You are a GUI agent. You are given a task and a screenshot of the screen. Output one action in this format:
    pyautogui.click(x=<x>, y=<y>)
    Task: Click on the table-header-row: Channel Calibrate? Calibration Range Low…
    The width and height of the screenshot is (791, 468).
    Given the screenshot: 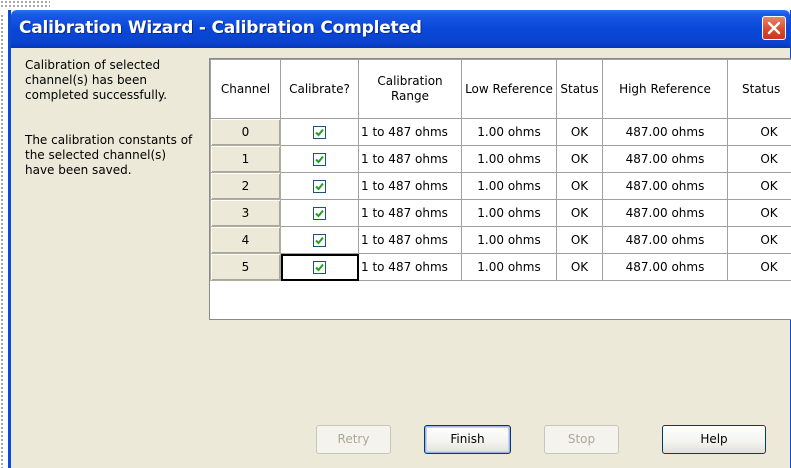 What is the action you would take?
    pyautogui.click(x=500, y=89)
    